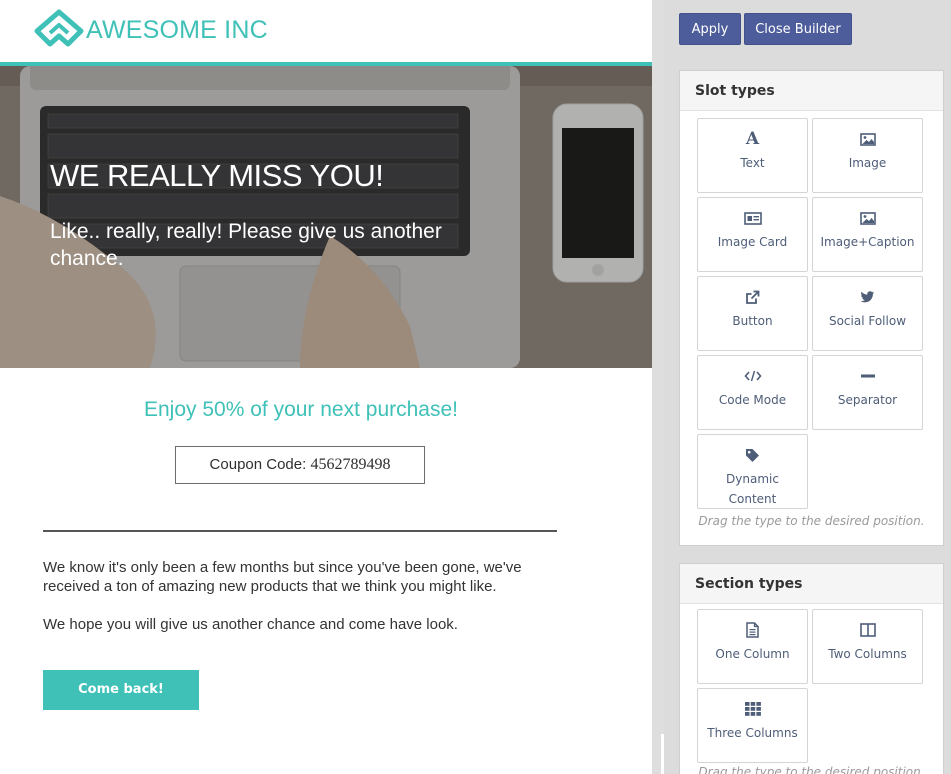 The image size is (951, 774). I want to click on slot-type-dynamic-content: Dynamic Content, so click(752, 471).